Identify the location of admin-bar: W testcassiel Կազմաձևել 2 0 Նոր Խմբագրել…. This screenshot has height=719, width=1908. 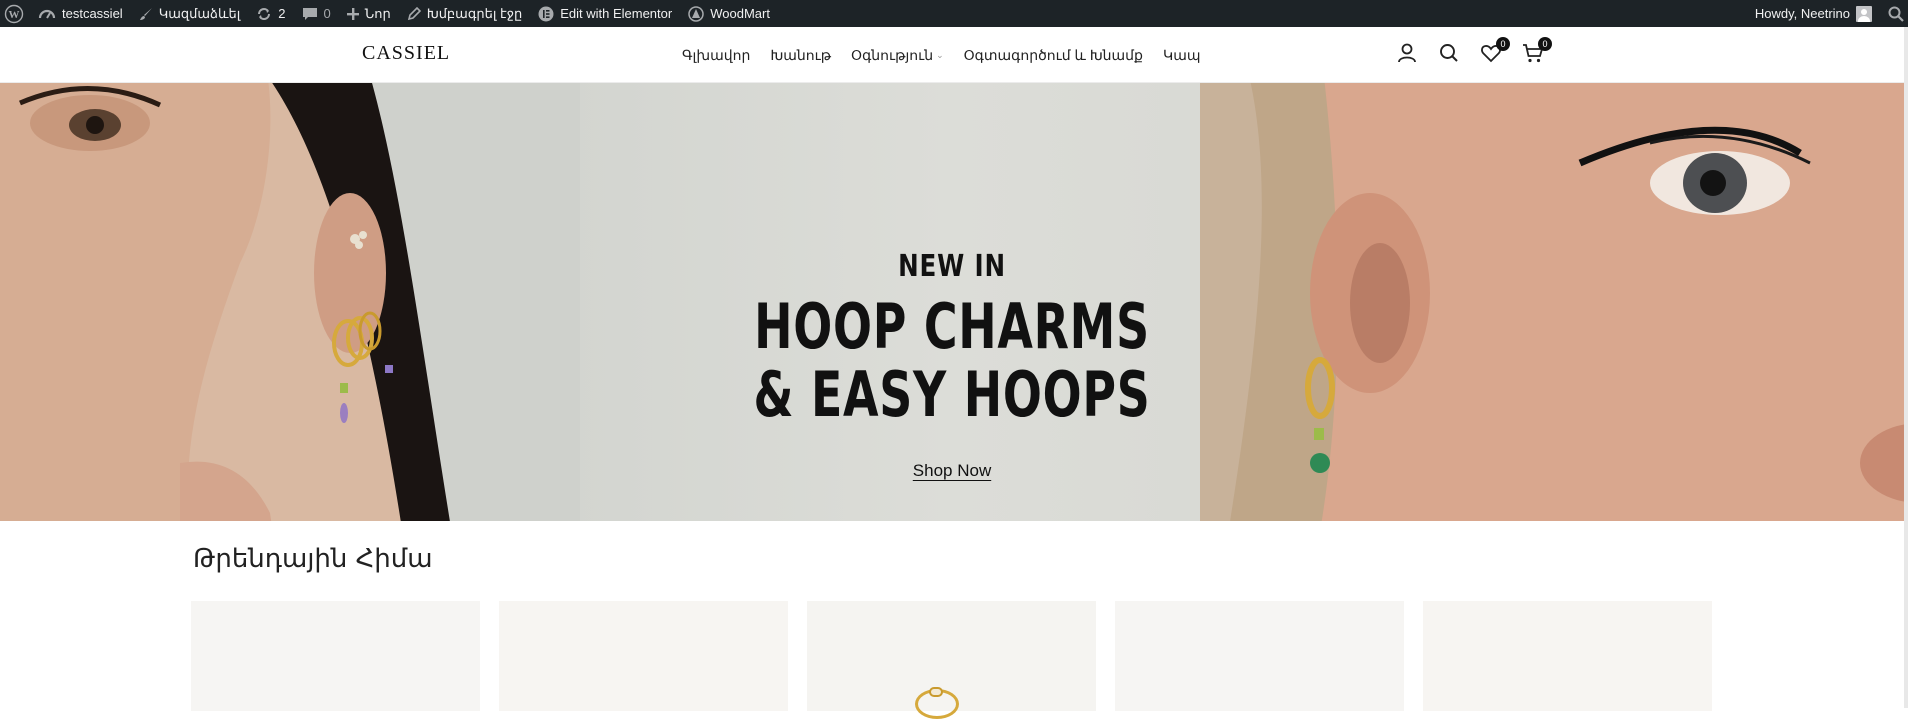
(954, 13).